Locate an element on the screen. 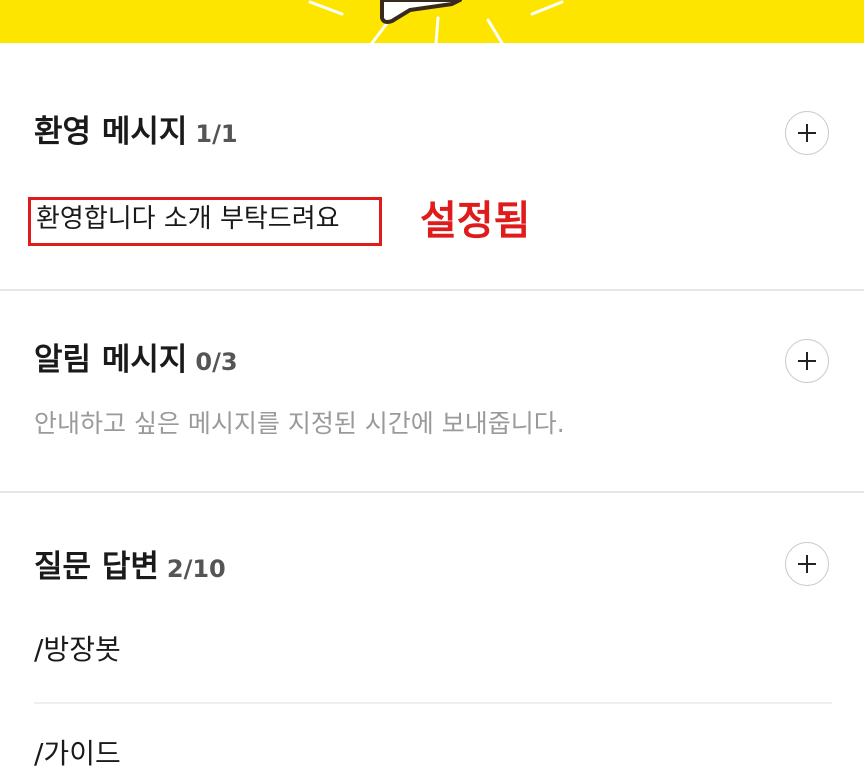 This screenshot has height=782, width=864. qa-section-title: 질문 답변 2/10 is located at coordinates (130, 567).